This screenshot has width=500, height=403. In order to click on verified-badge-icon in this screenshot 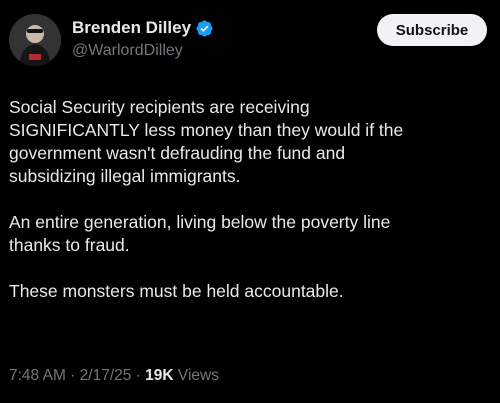, I will do `click(204, 28)`.